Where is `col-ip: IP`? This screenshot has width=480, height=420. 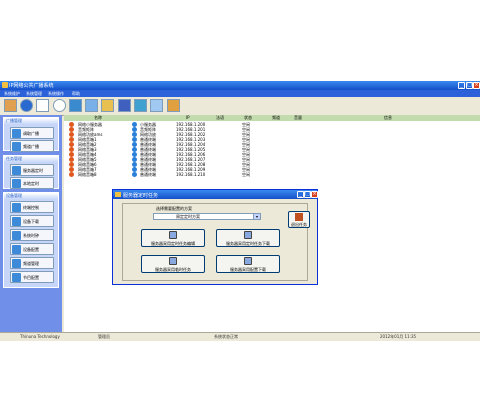 col-ip: IP is located at coordinates (188, 118).